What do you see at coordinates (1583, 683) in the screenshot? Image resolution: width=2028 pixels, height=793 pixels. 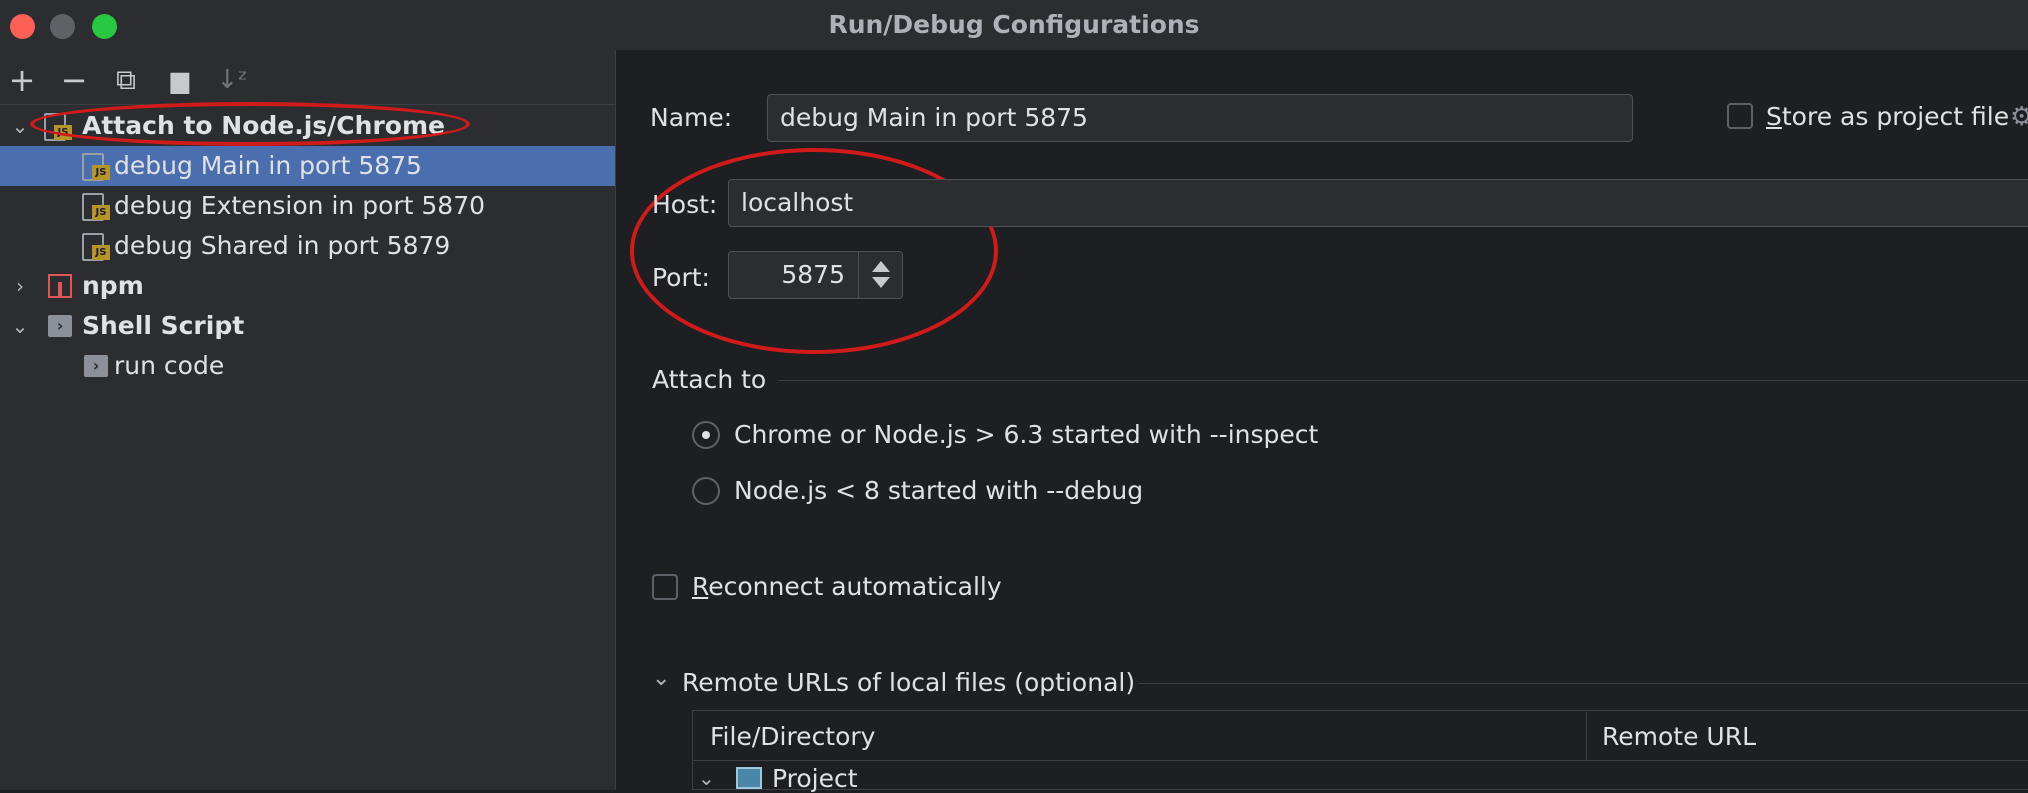 I see `remote-urls-divider` at bounding box center [1583, 683].